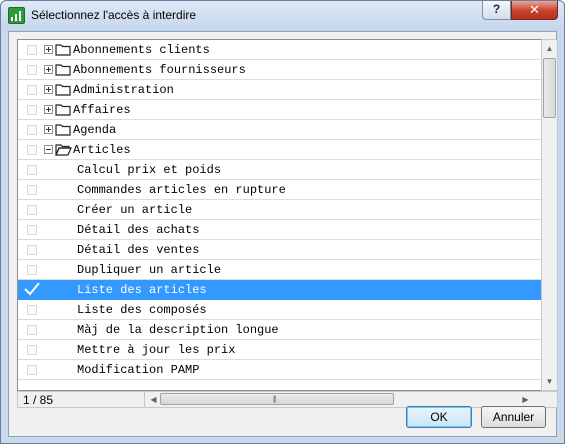 The height and width of the screenshot is (444, 565). I want to click on grip-icon: |||, so click(275, 399).